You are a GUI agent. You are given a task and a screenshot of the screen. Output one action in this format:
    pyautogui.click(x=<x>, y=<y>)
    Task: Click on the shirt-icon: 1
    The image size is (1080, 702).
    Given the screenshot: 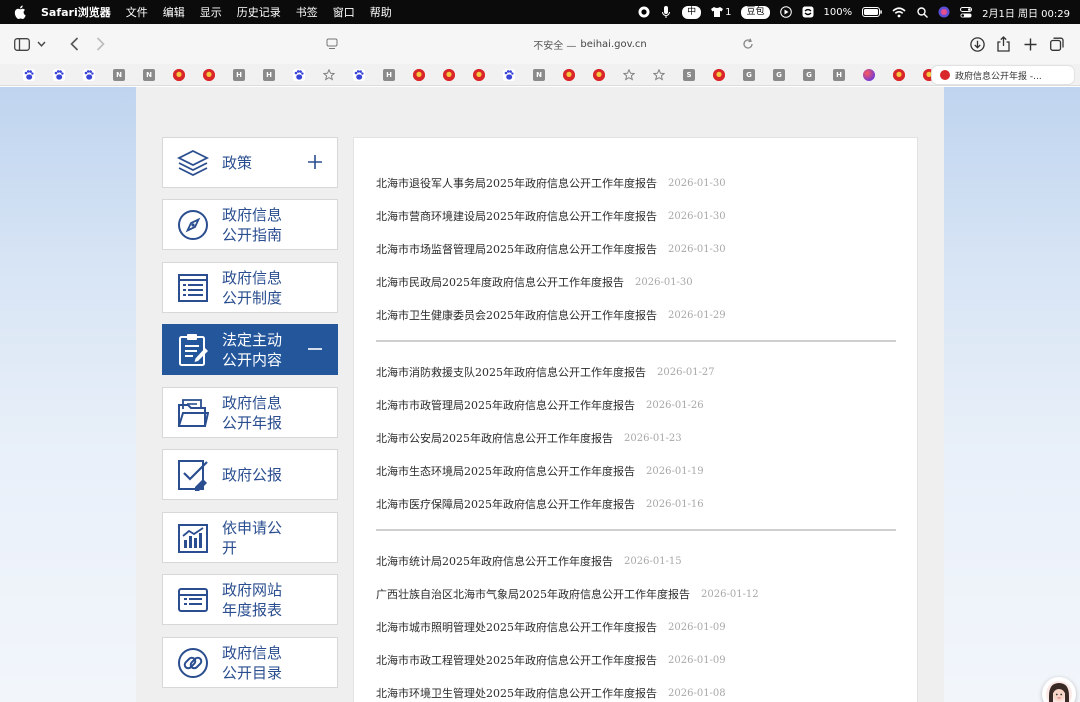 What is the action you would take?
    pyautogui.click(x=721, y=12)
    